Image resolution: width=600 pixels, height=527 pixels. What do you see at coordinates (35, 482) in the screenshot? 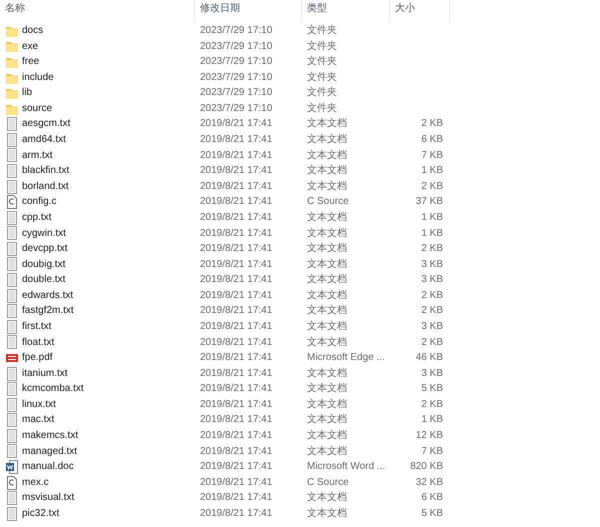
I see `file-name: mex.c` at bounding box center [35, 482].